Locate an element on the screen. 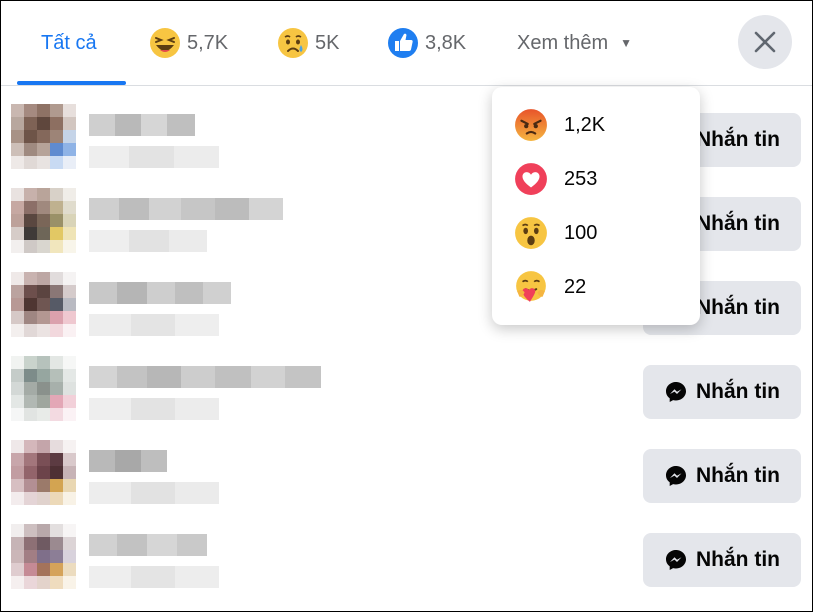 The height and width of the screenshot is (612, 813). care-emoji-icon is located at coordinates (531, 287).